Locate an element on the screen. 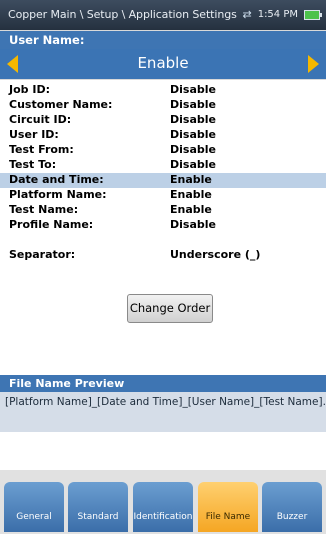  tab-general: General is located at coordinates (34, 507).